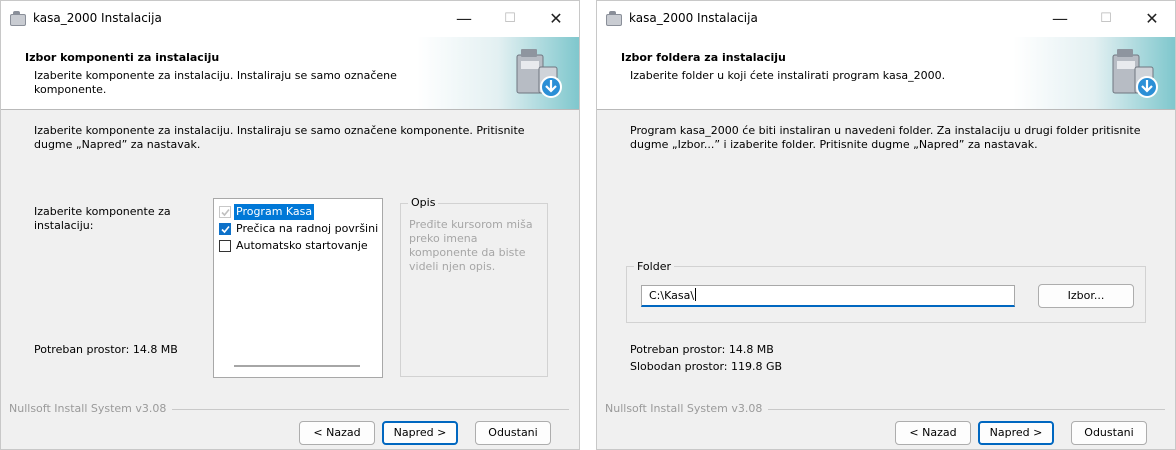 This screenshot has width=1176, height=450. I want to click on text-caret, so click(696, 294).